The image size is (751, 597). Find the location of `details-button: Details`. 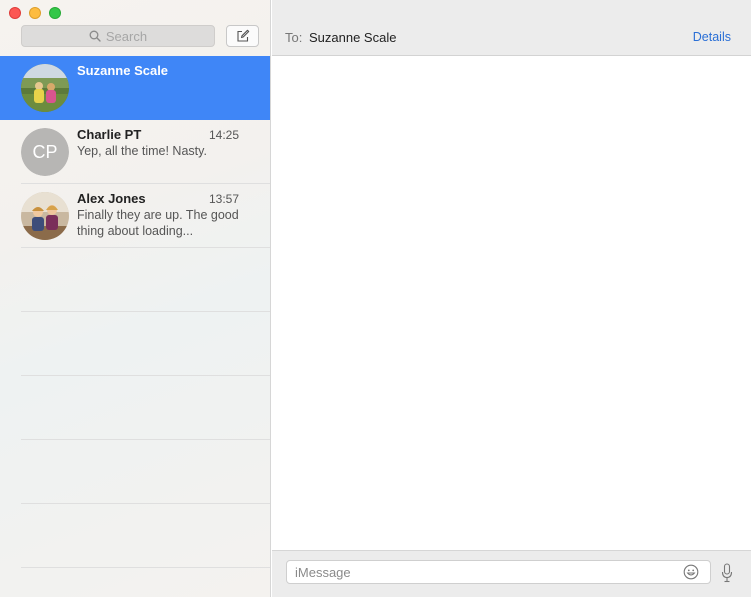

details-button: Details is located at coordinates (712, 37).